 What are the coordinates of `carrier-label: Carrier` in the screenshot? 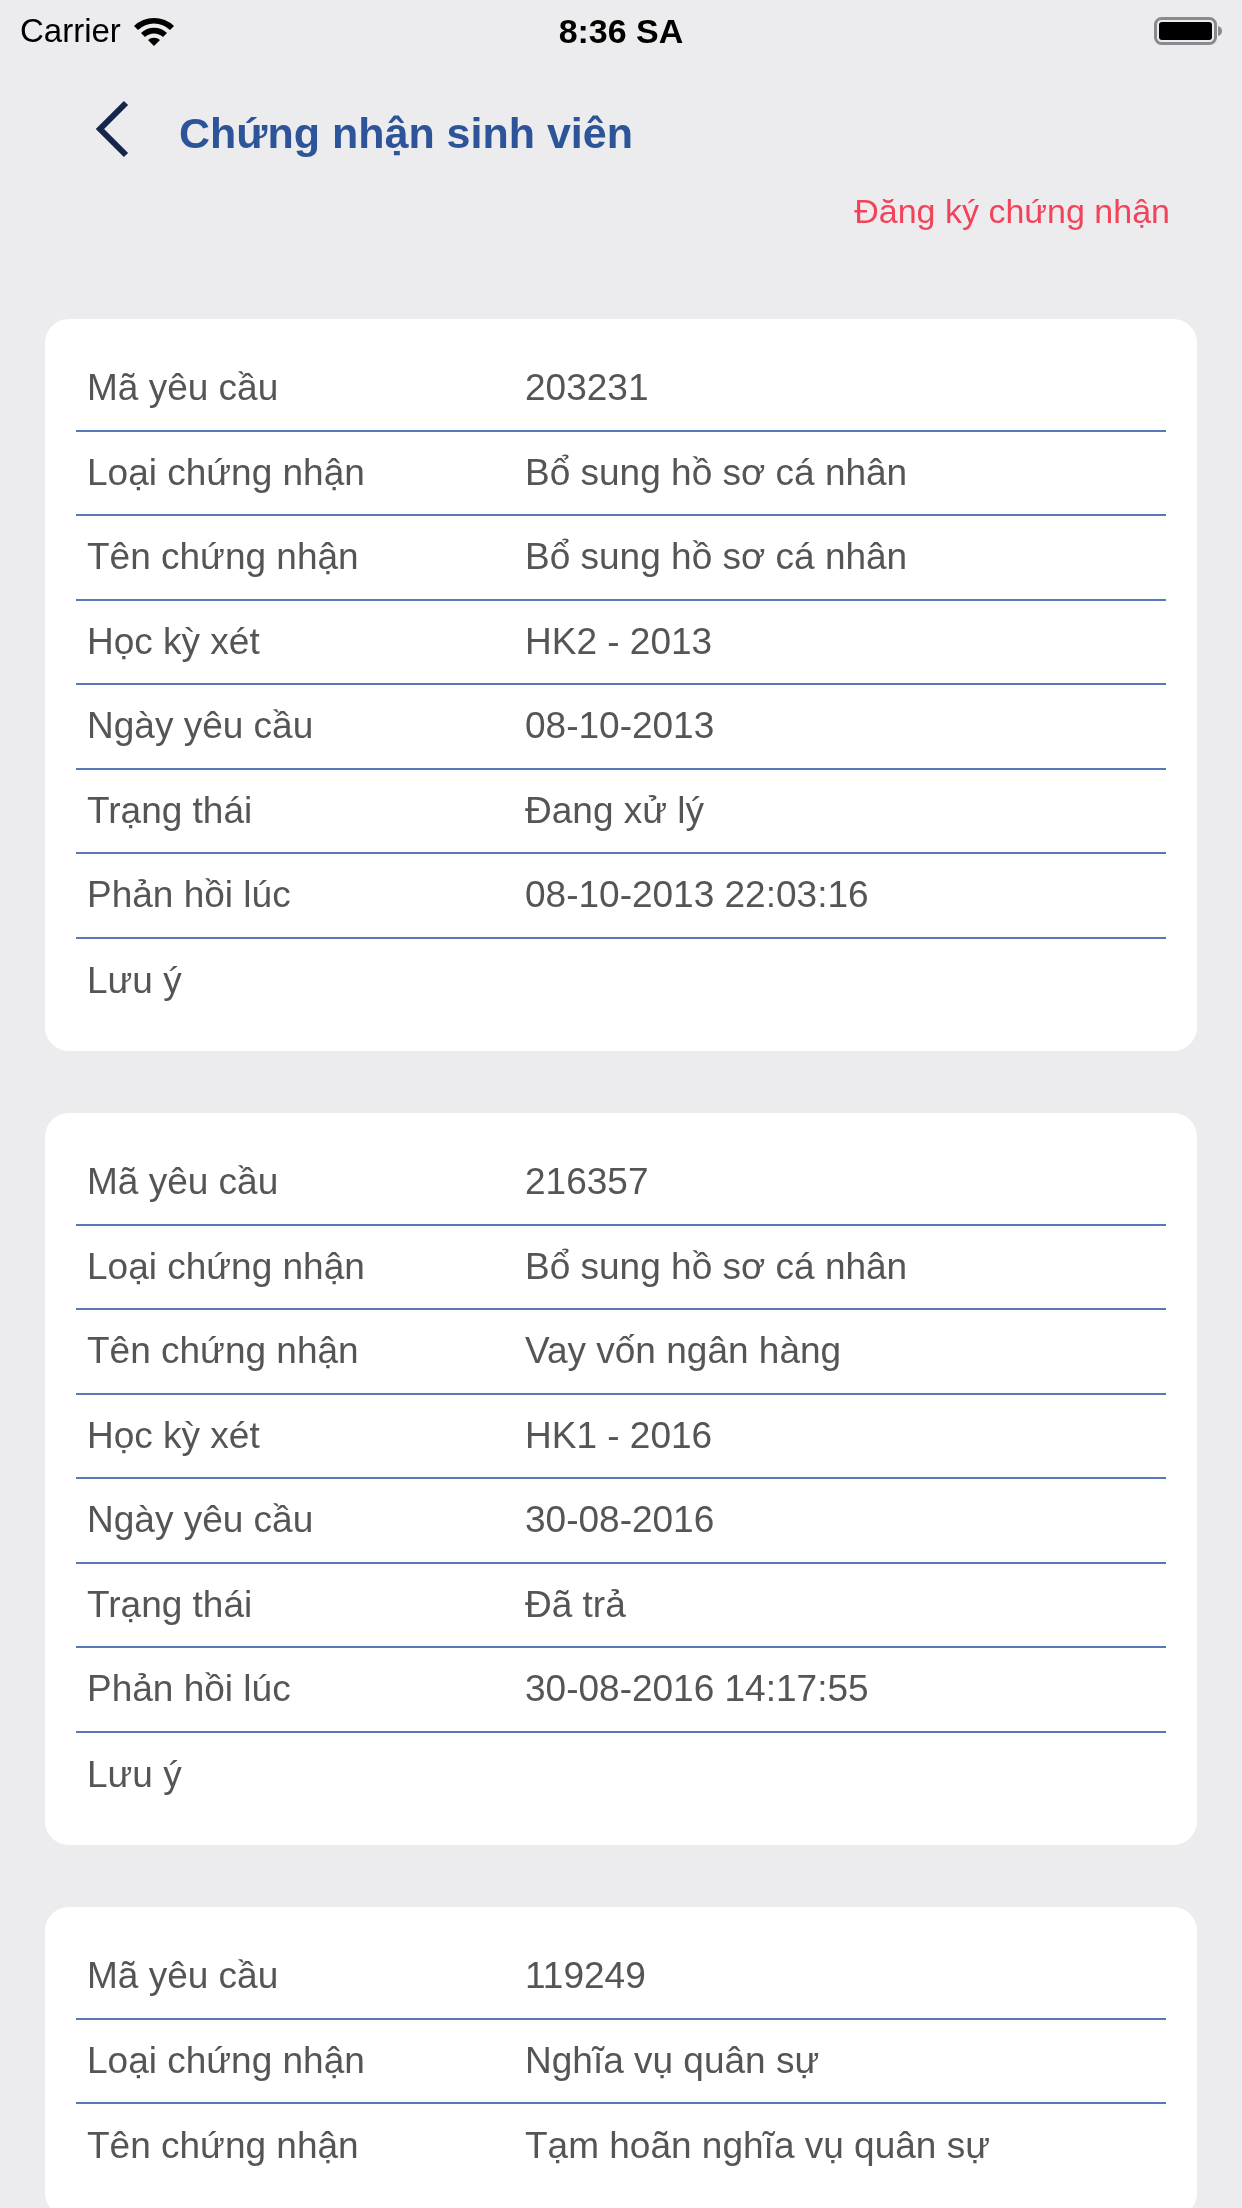 It's located at (70, 31).